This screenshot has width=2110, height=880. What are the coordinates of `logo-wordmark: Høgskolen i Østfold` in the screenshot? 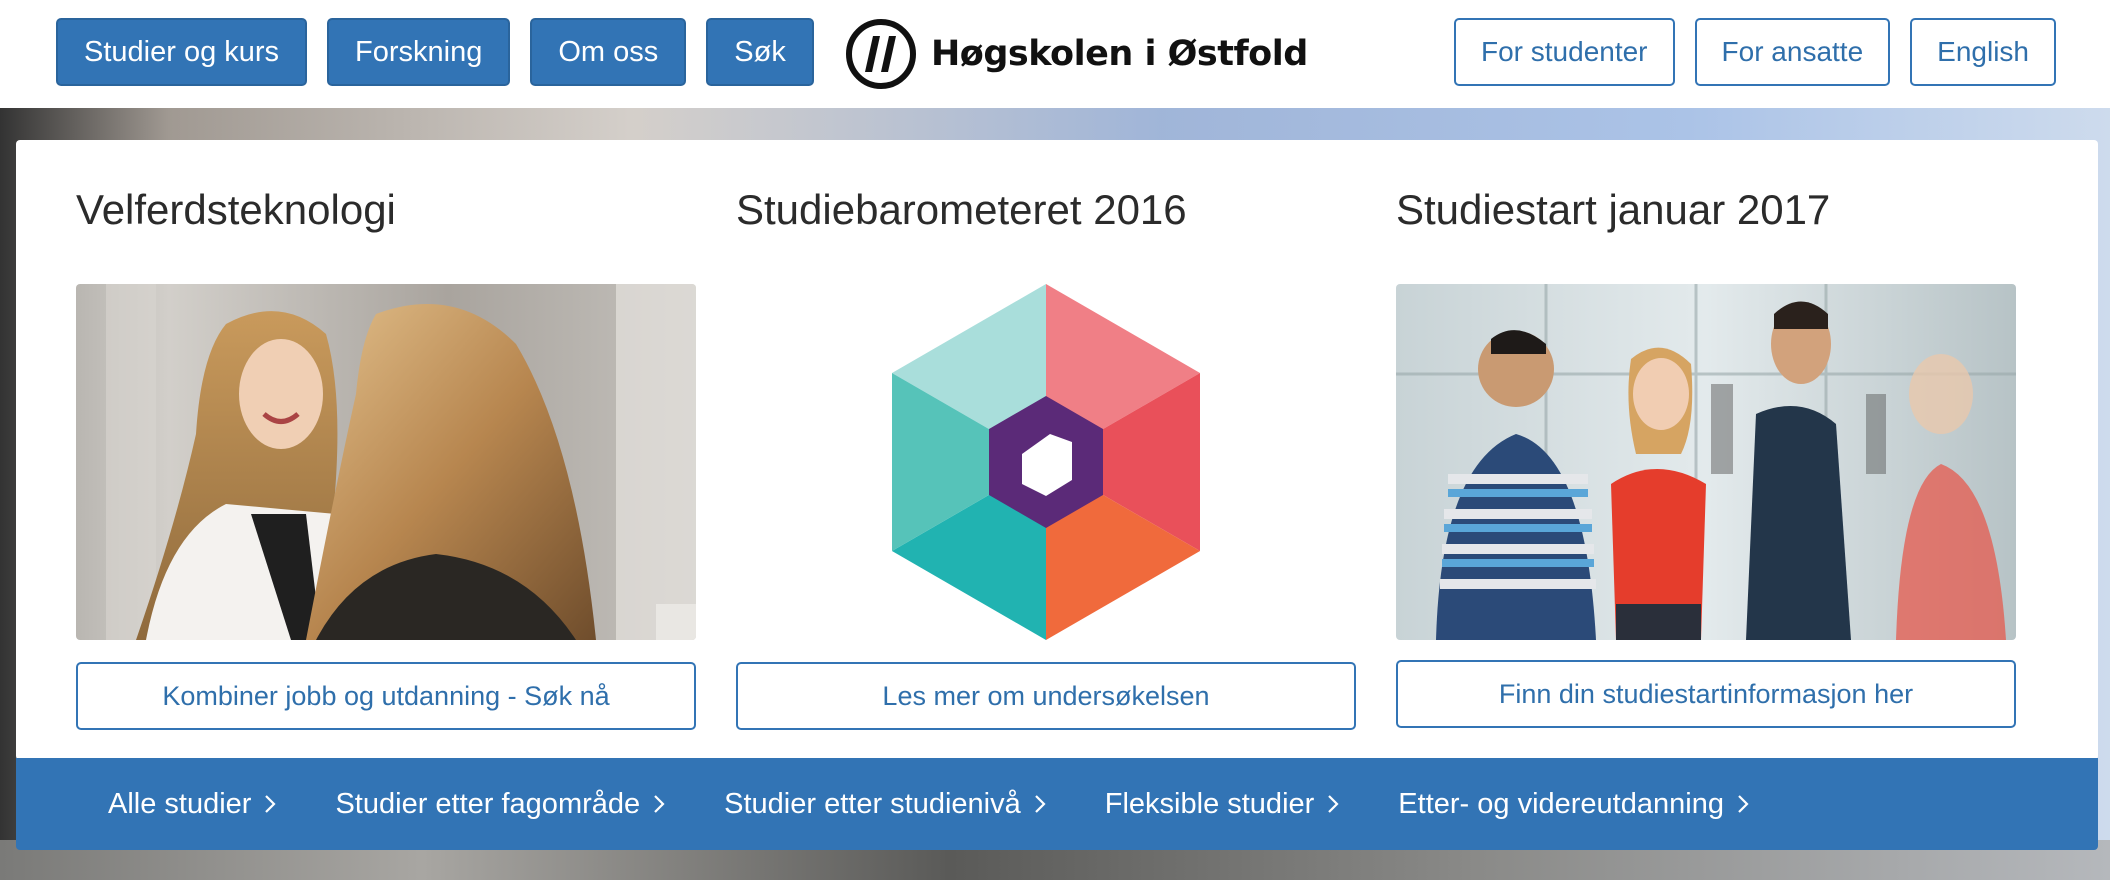 It's located at (1119, 54).